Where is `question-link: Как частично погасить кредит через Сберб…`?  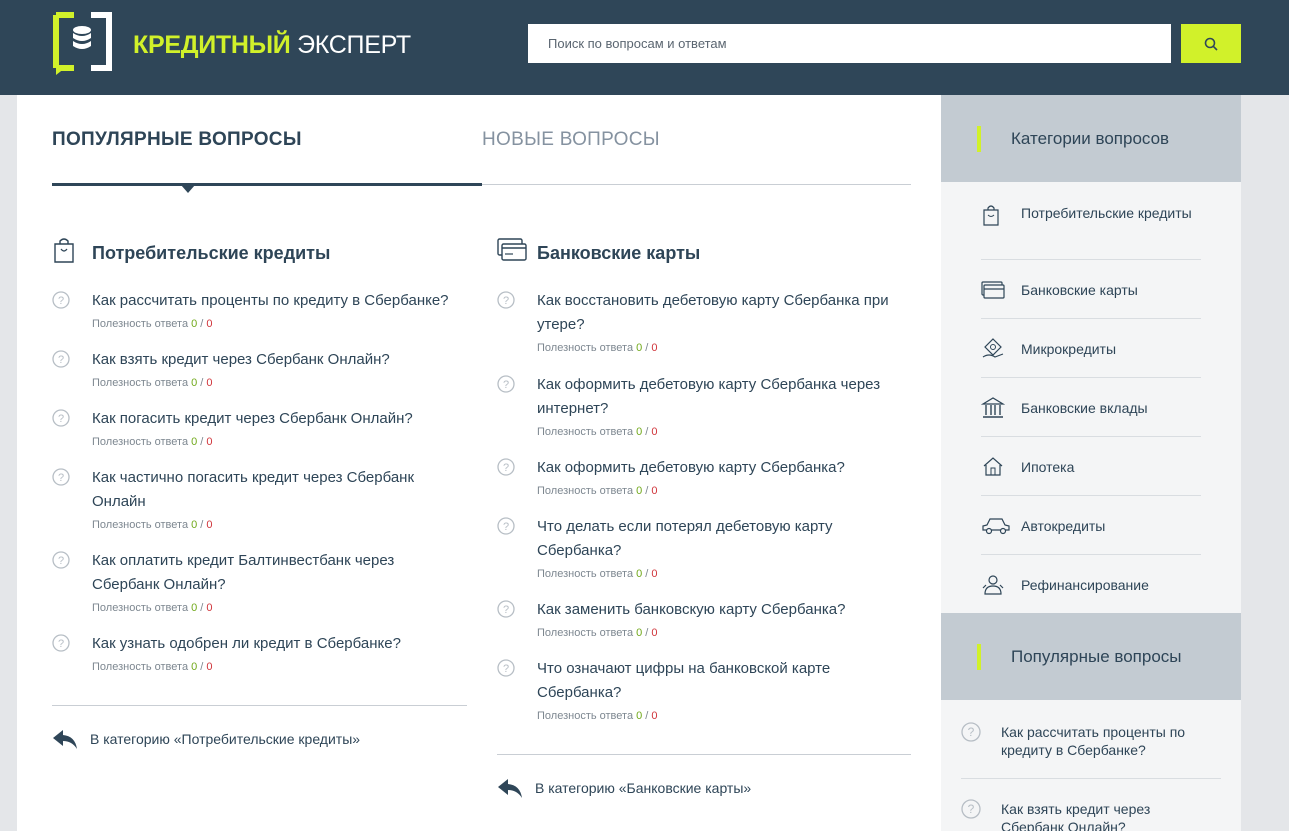
question-link: Как частично погасить кредит через Сберб… is located at coordinates (267, 490).